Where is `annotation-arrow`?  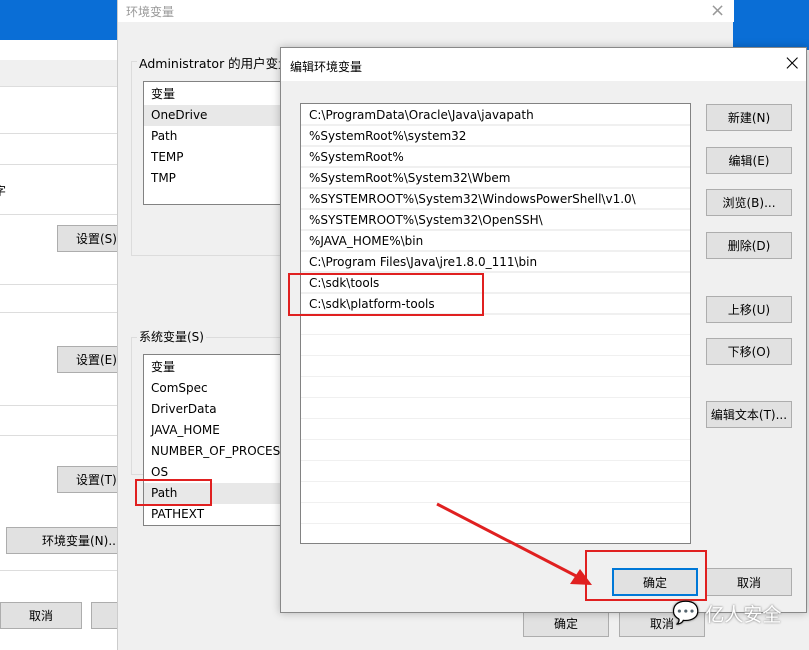 annotation-arrow is located at coordinates (514, 543).